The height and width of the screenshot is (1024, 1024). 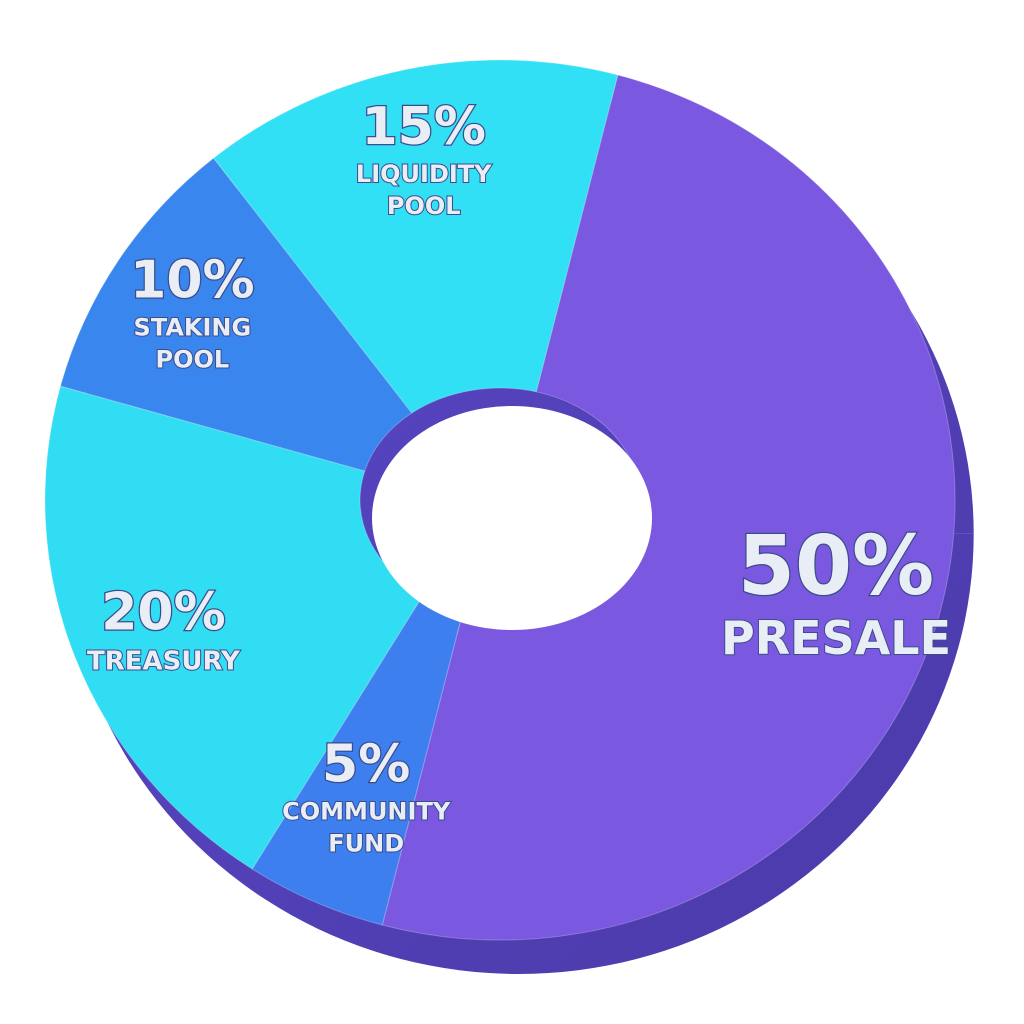 I want to click on slice-name-label: TREASURY, so click(x=164, y=662).